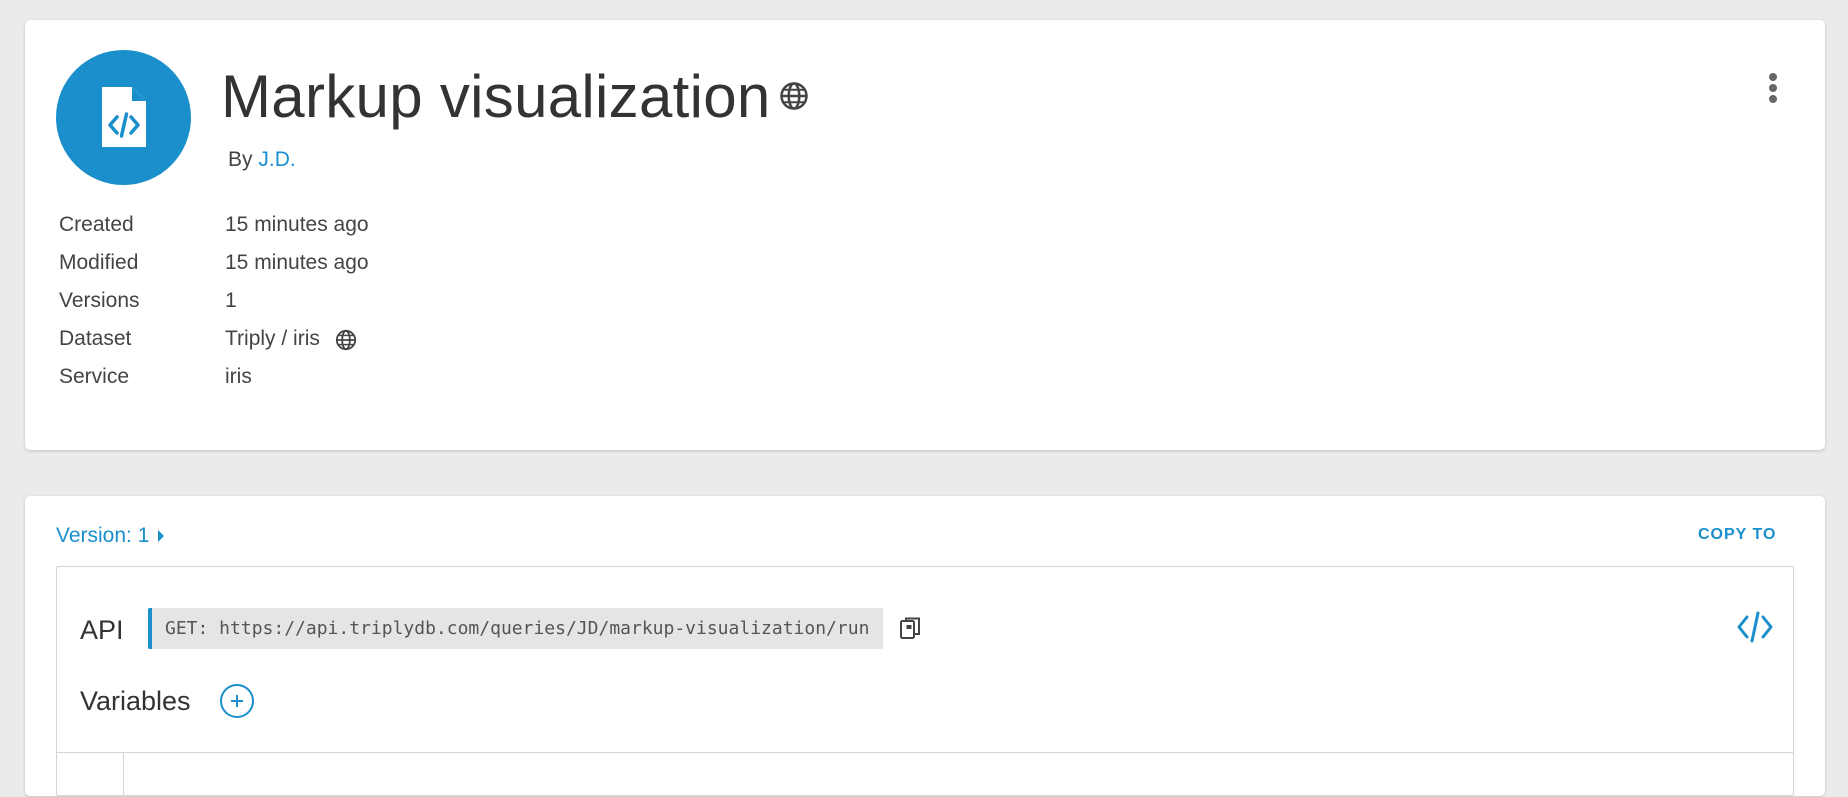  What do you see at coordinates (103, 535) in the screenshot?
I see `version-label: Version: 1` at bounding box center [103, 535].